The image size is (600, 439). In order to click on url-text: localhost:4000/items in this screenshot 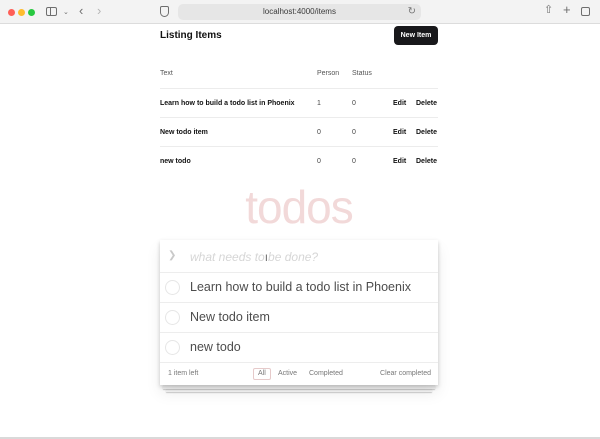, I will do `click(299, 11)`.